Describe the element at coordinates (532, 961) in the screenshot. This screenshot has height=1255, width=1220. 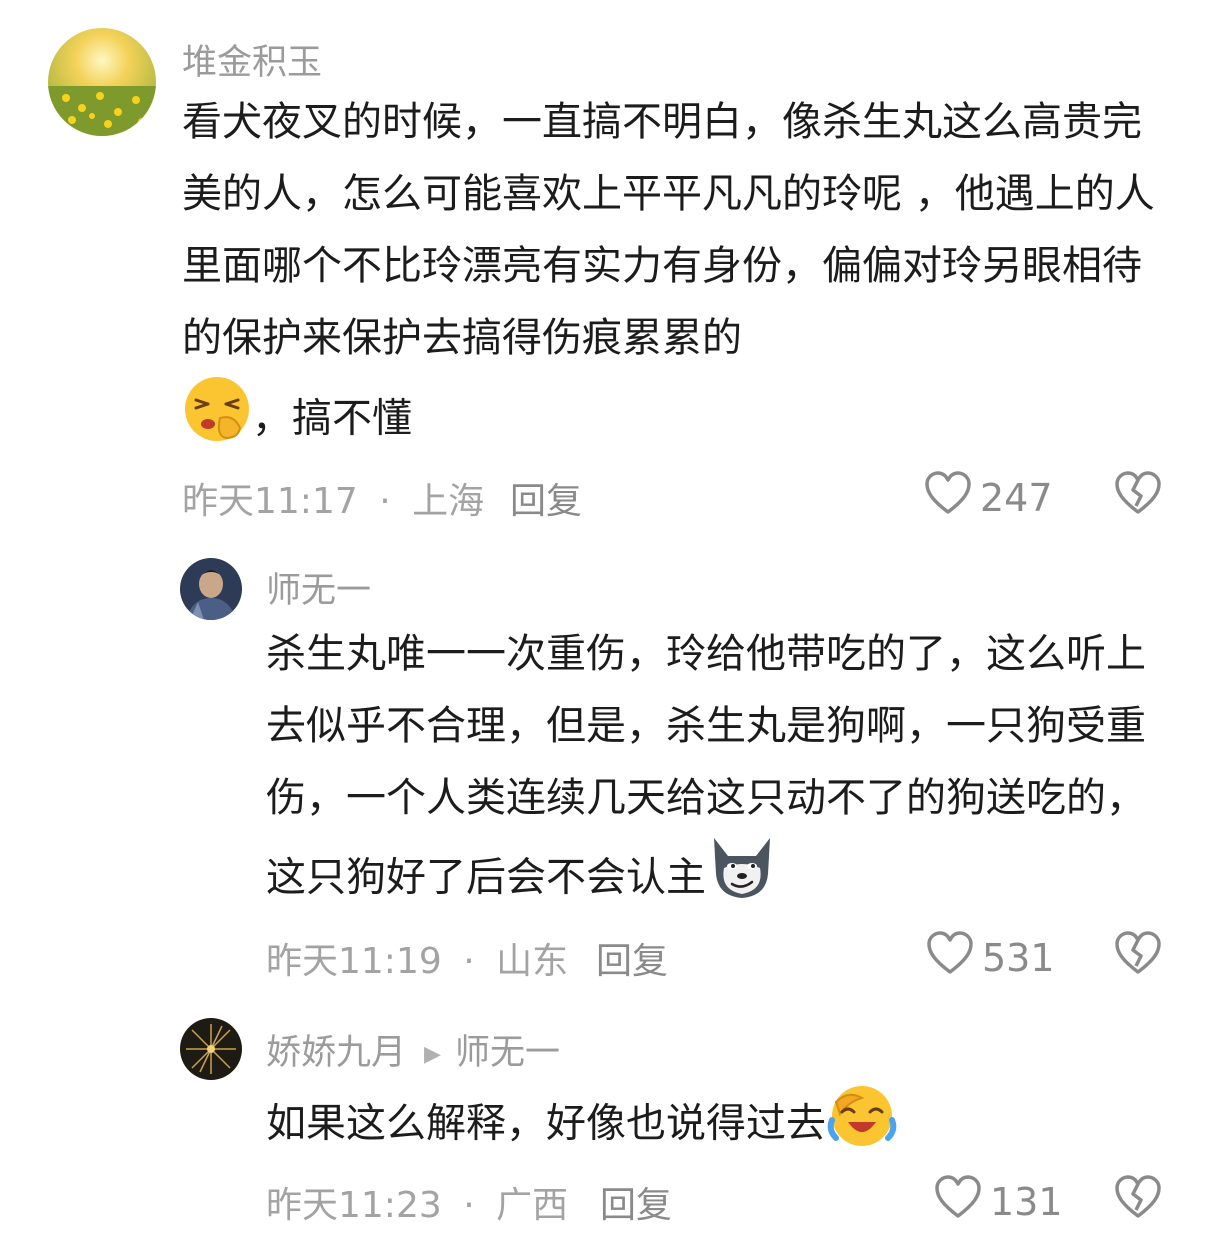
I see `location: 山东` at that location.